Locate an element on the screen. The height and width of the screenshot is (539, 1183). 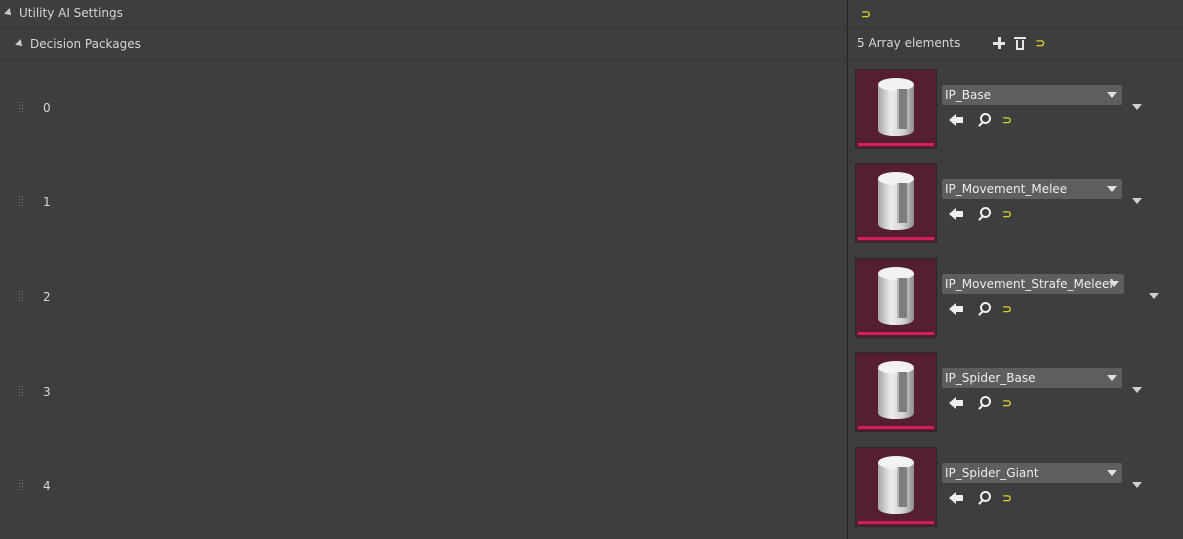
asset-picker-combo: IP_Movement_Strafe_MeleeMid is located at coordinates (1033, 284).